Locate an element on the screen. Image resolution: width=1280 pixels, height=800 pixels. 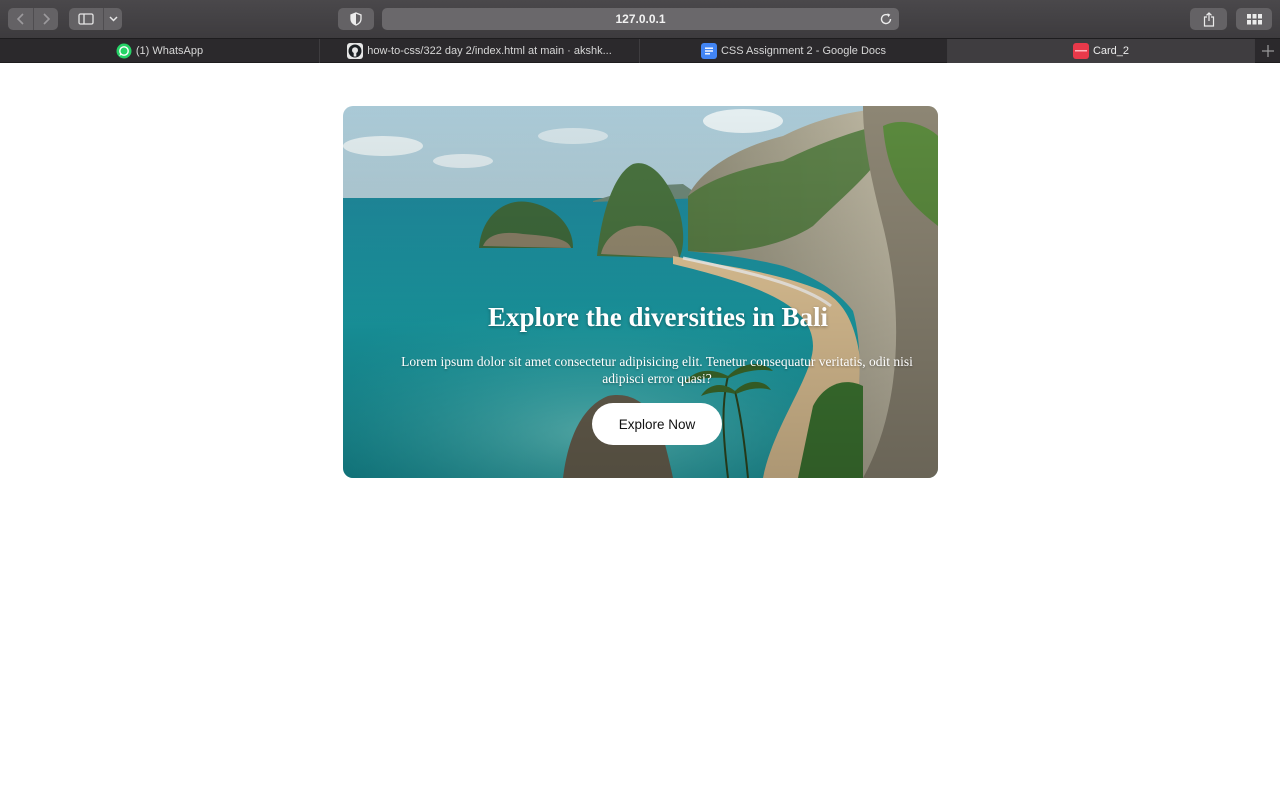
github-icon is located at coordinates (355, 51).